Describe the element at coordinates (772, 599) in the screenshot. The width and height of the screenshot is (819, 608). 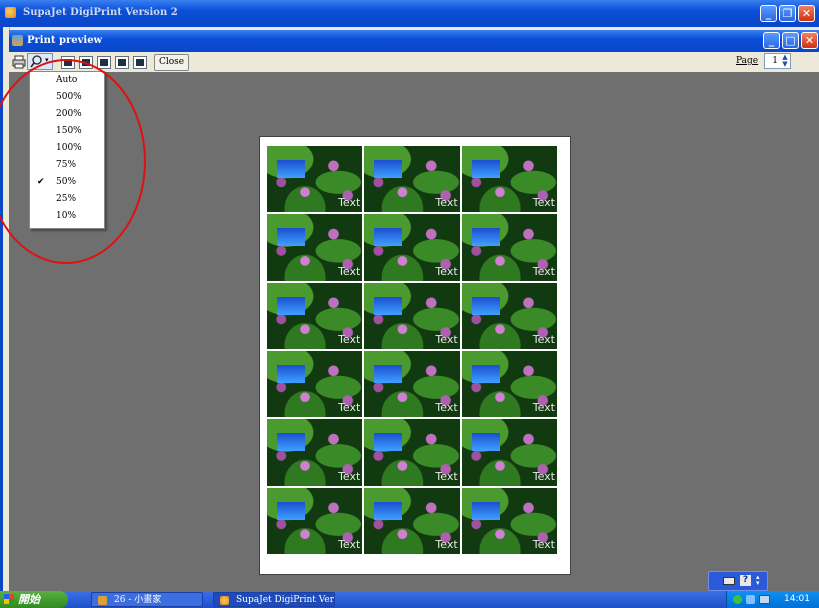
I see `system-tray: 14:01` at that location.